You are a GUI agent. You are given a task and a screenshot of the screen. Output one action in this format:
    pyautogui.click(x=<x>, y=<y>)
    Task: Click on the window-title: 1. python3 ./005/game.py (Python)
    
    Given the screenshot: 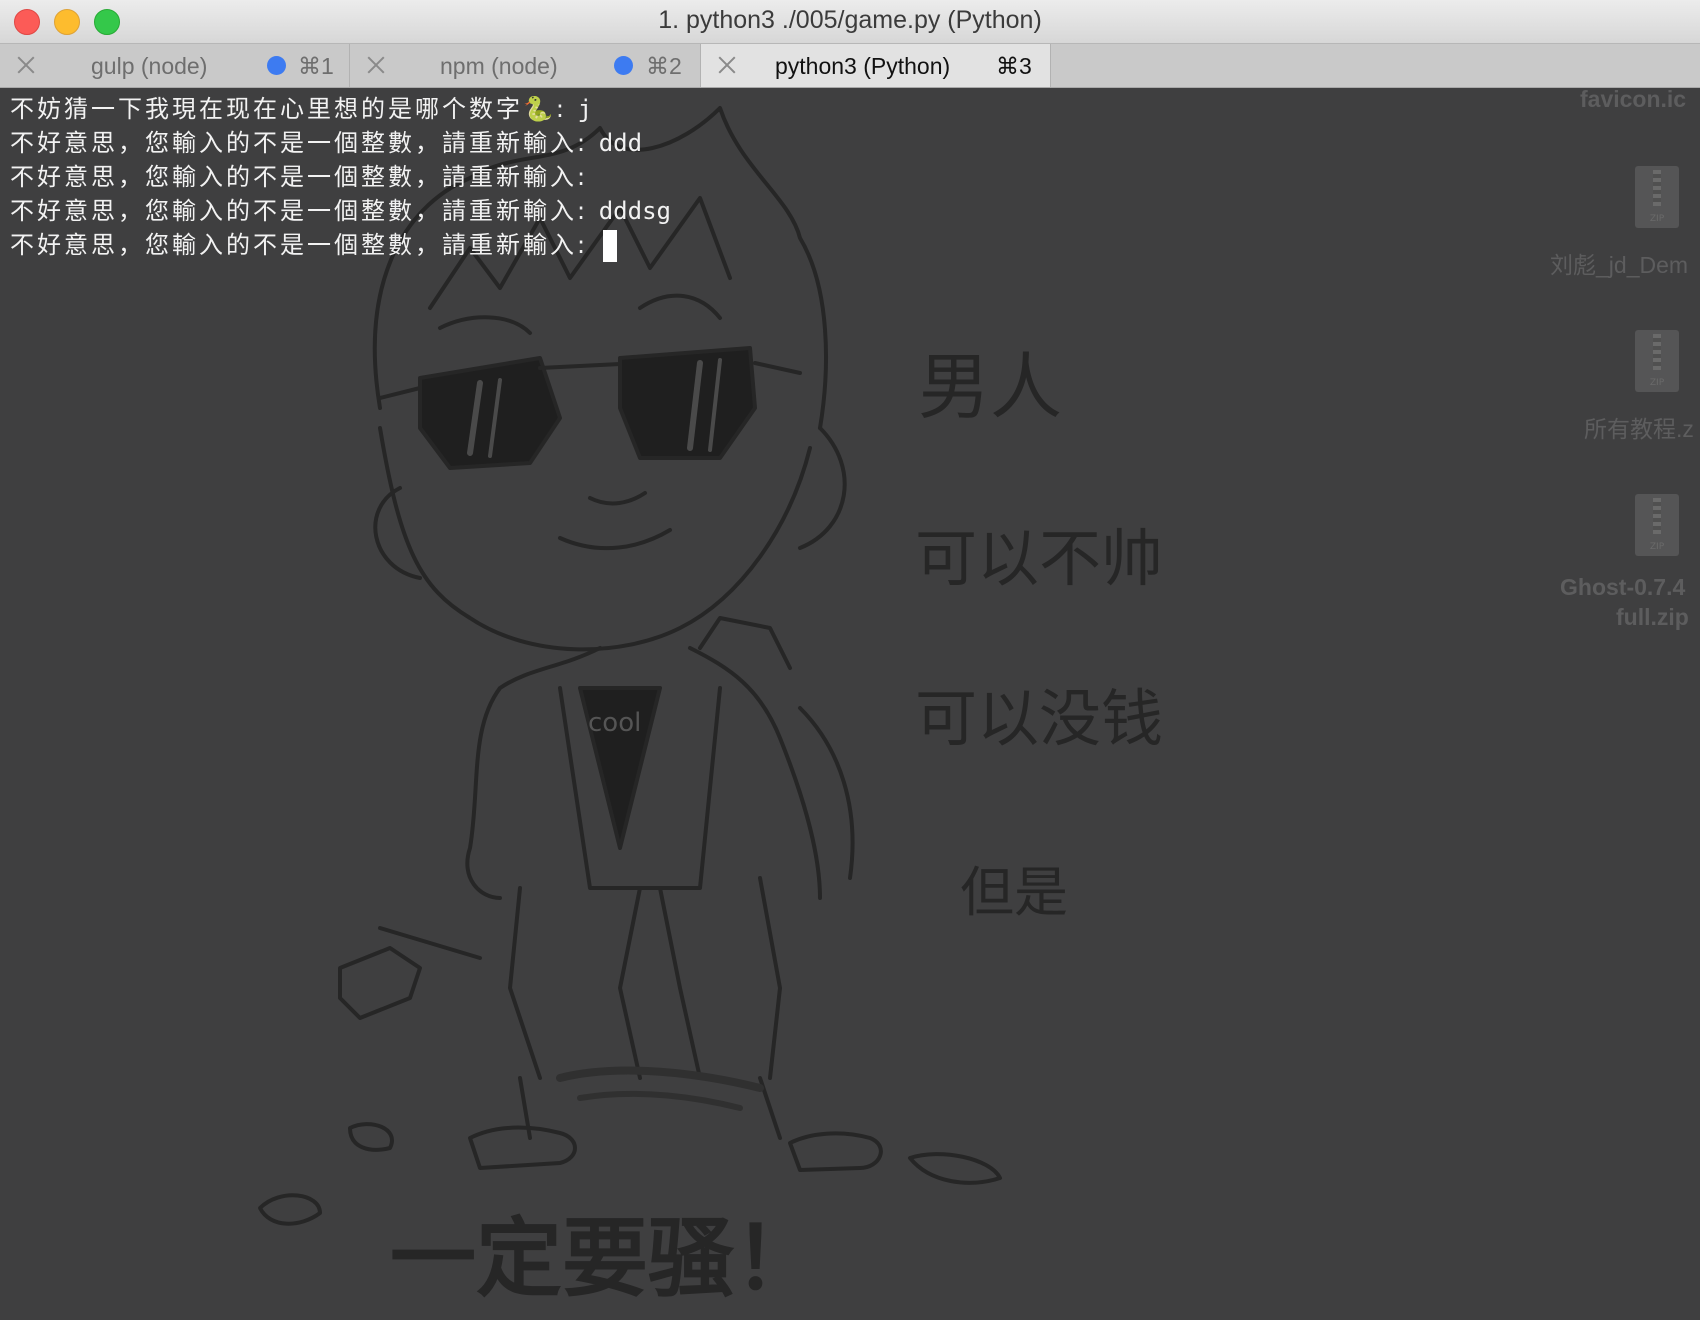 What is the action you would take?
    pyautogui.click(x=850, y=20)
    